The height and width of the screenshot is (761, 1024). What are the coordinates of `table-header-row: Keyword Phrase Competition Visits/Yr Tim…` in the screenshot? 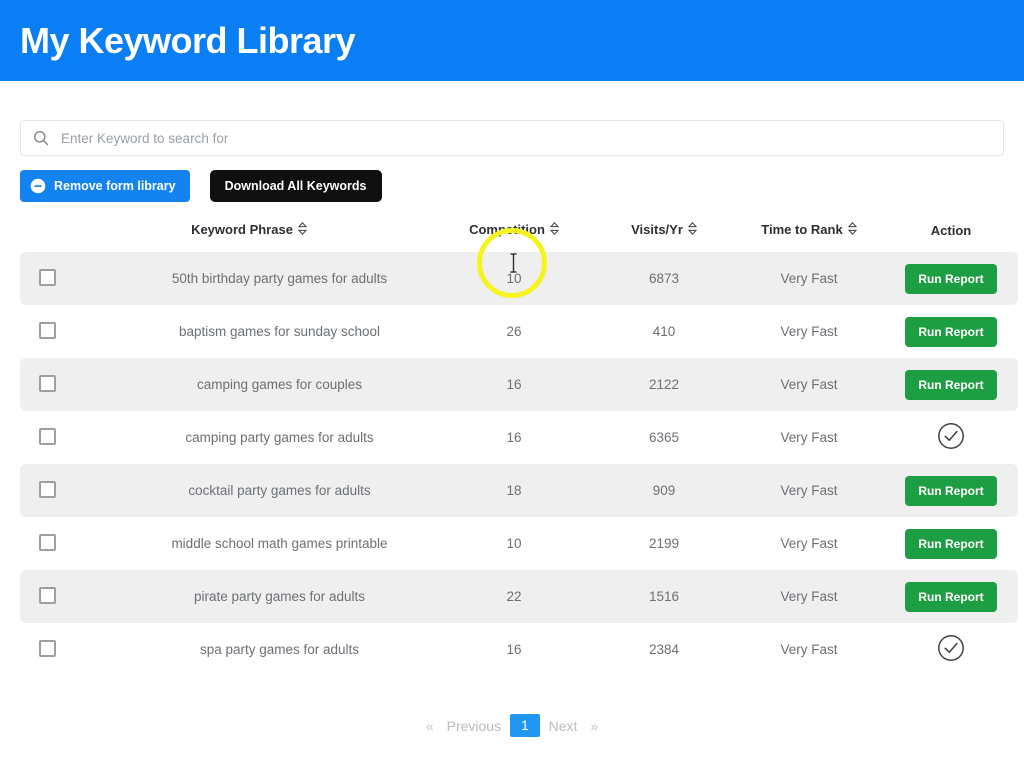 It's located at (519, 235).